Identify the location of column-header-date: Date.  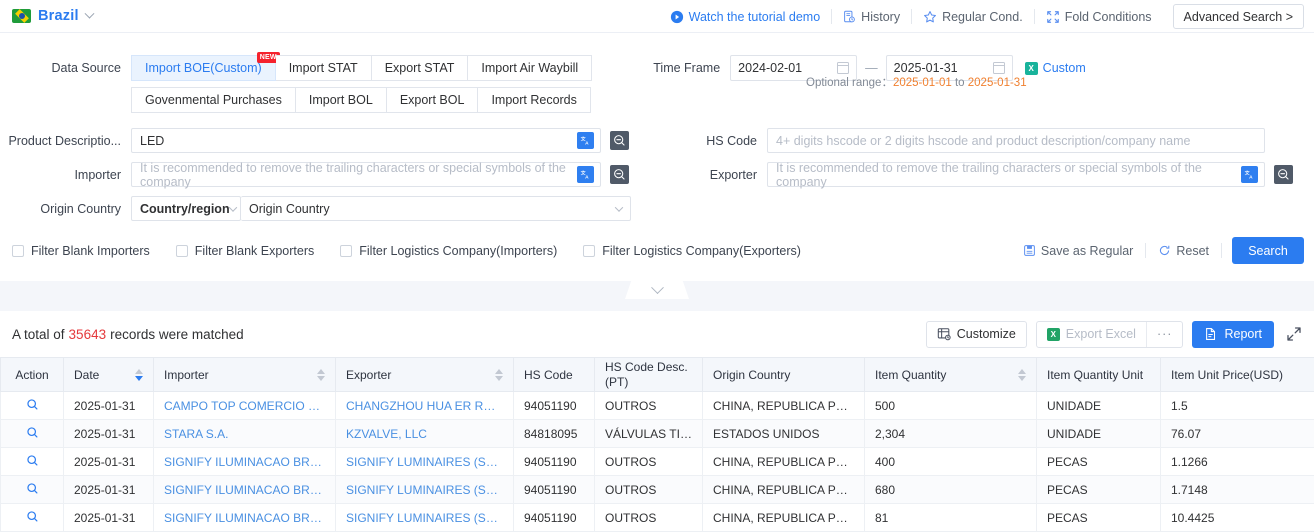
(109, 375).